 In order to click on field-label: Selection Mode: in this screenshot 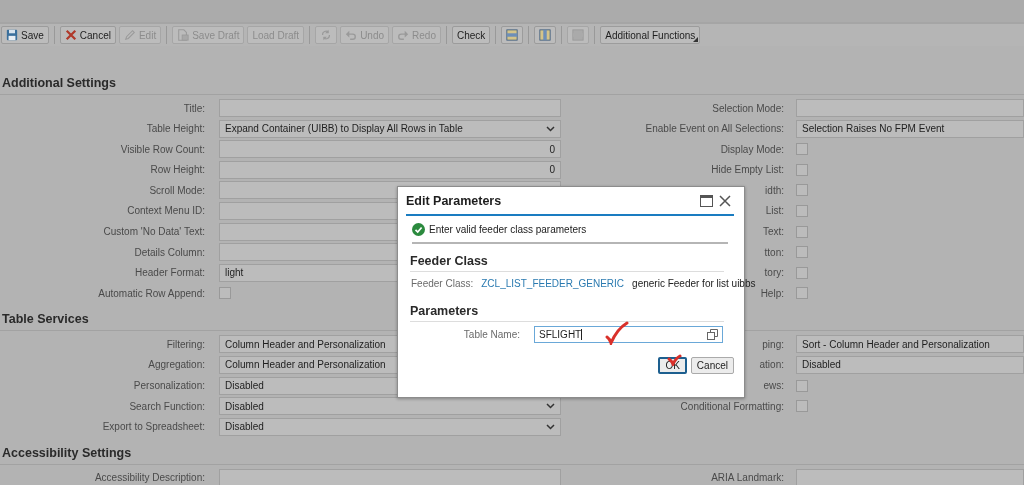, I will do `click(748, 108)`.